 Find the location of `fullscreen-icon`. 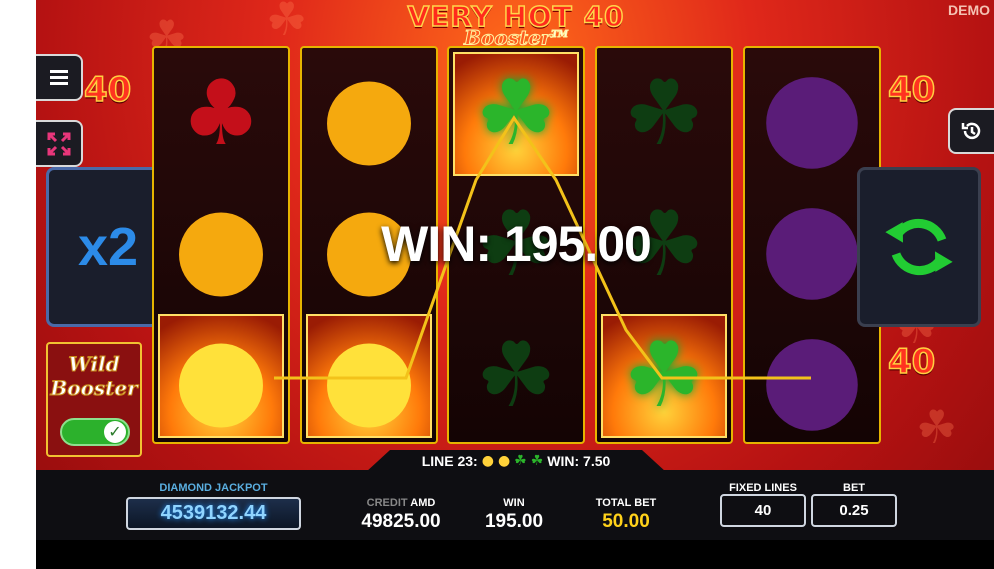

fullscreen-icon is located at coordinates (58, 143).